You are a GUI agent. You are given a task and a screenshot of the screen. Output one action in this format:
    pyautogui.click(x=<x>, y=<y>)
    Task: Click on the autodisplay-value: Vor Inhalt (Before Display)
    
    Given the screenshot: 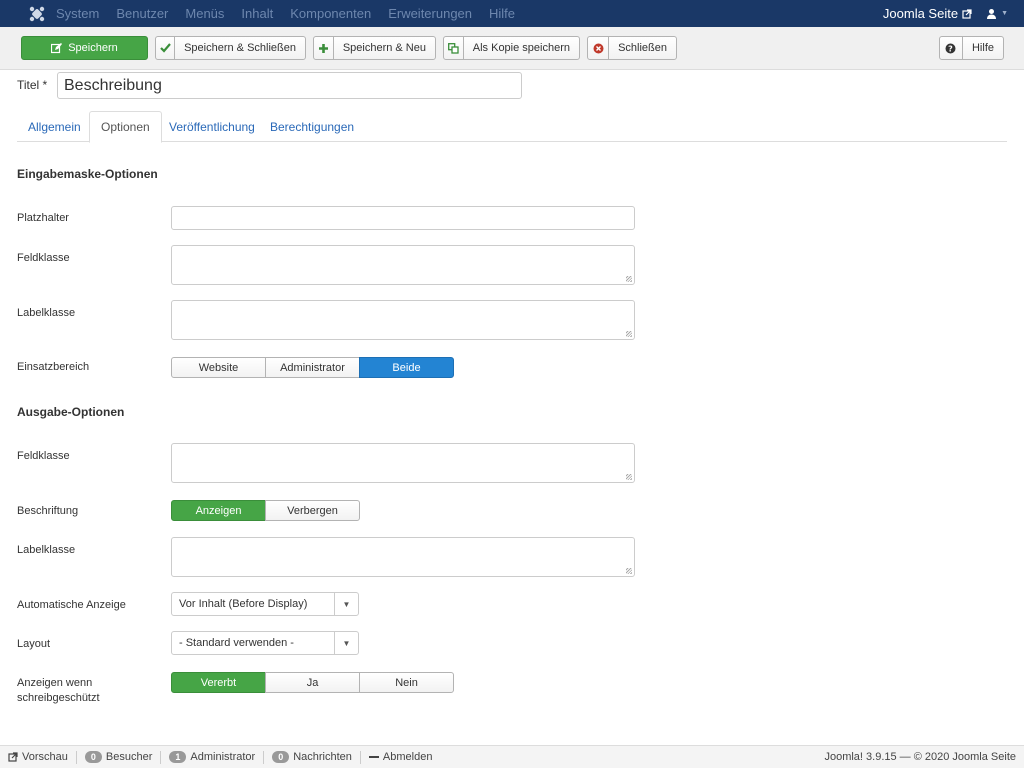 What is the action you would take?
    pyautogui.click(x=243, y=604)
    